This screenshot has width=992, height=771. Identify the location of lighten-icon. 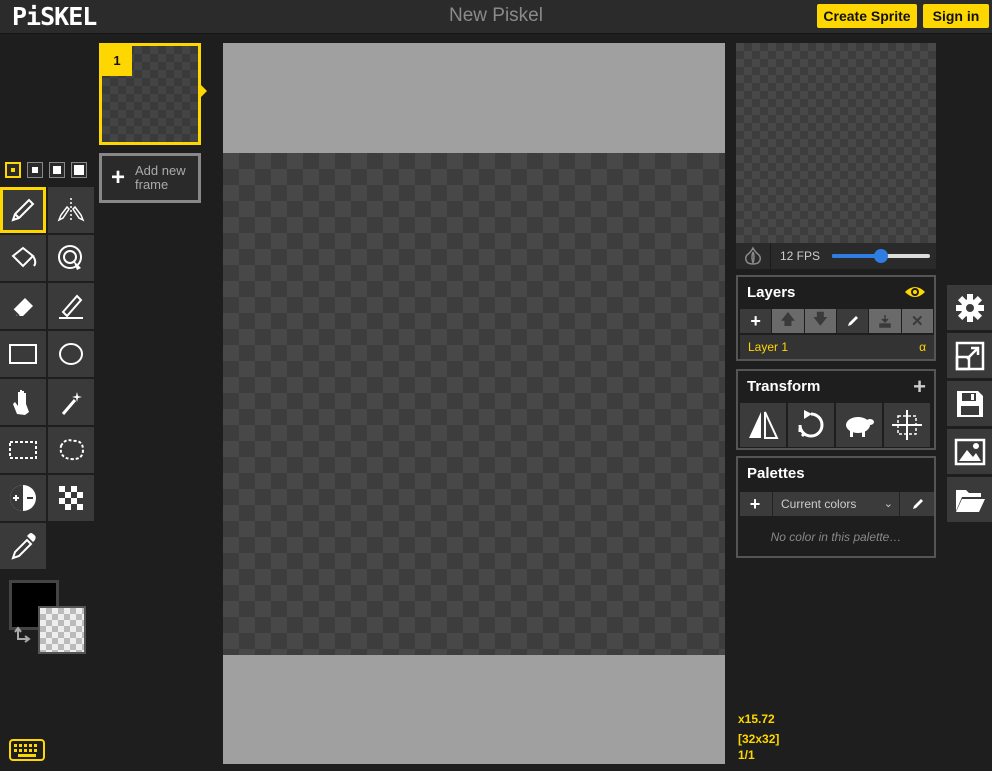
(23, 498).